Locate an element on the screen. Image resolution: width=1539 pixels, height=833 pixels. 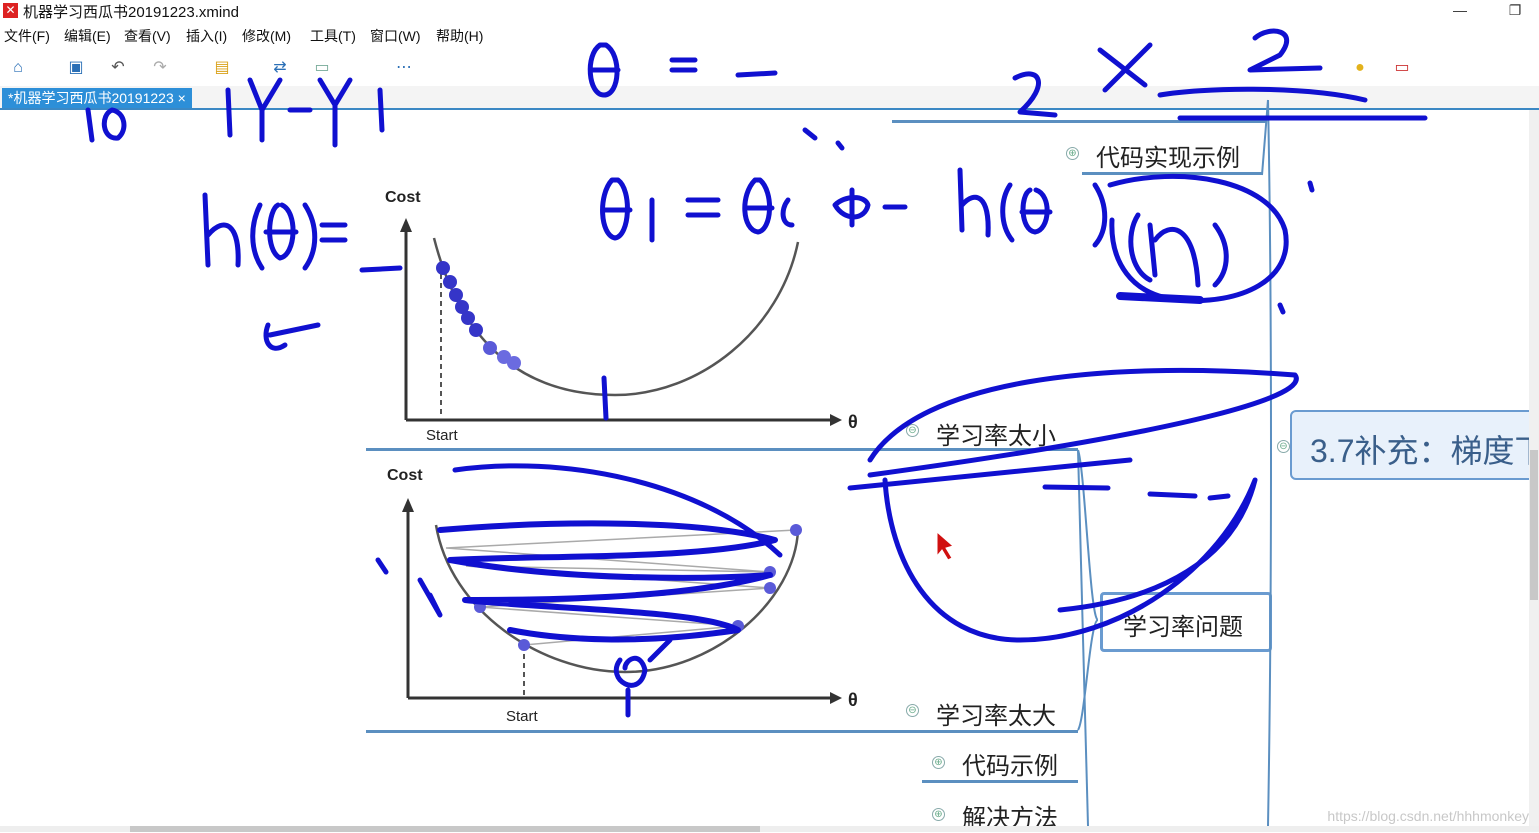
cost-curve is located at coordinates (616, 317).